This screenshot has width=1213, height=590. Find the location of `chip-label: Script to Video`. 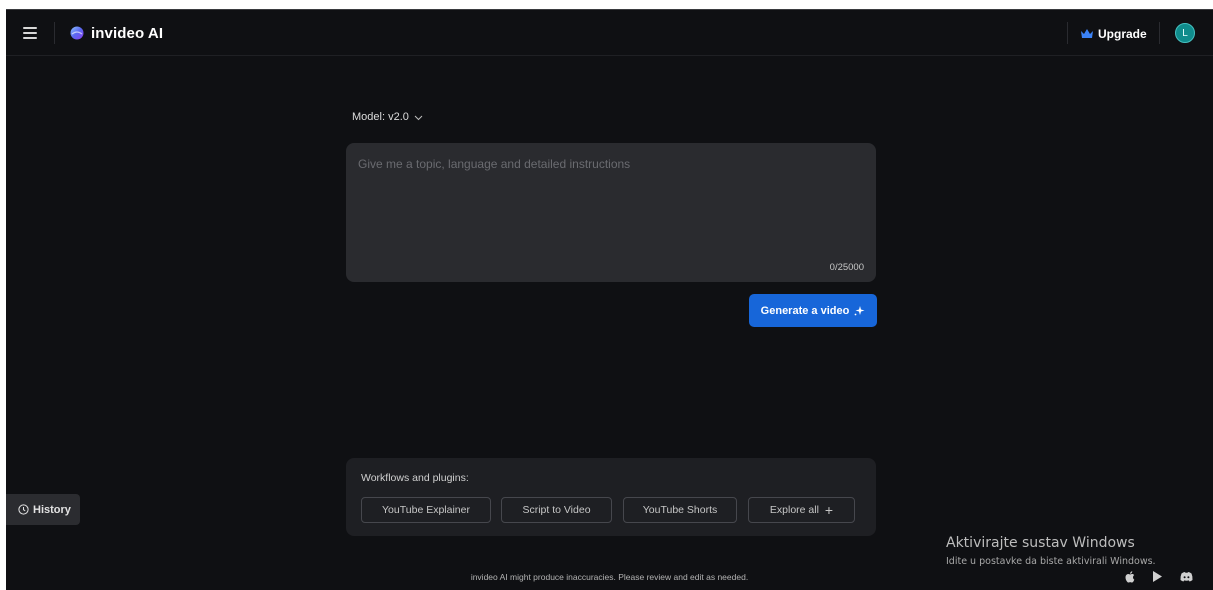

chip-label: Script to Video is located at coordinates (556, 510).